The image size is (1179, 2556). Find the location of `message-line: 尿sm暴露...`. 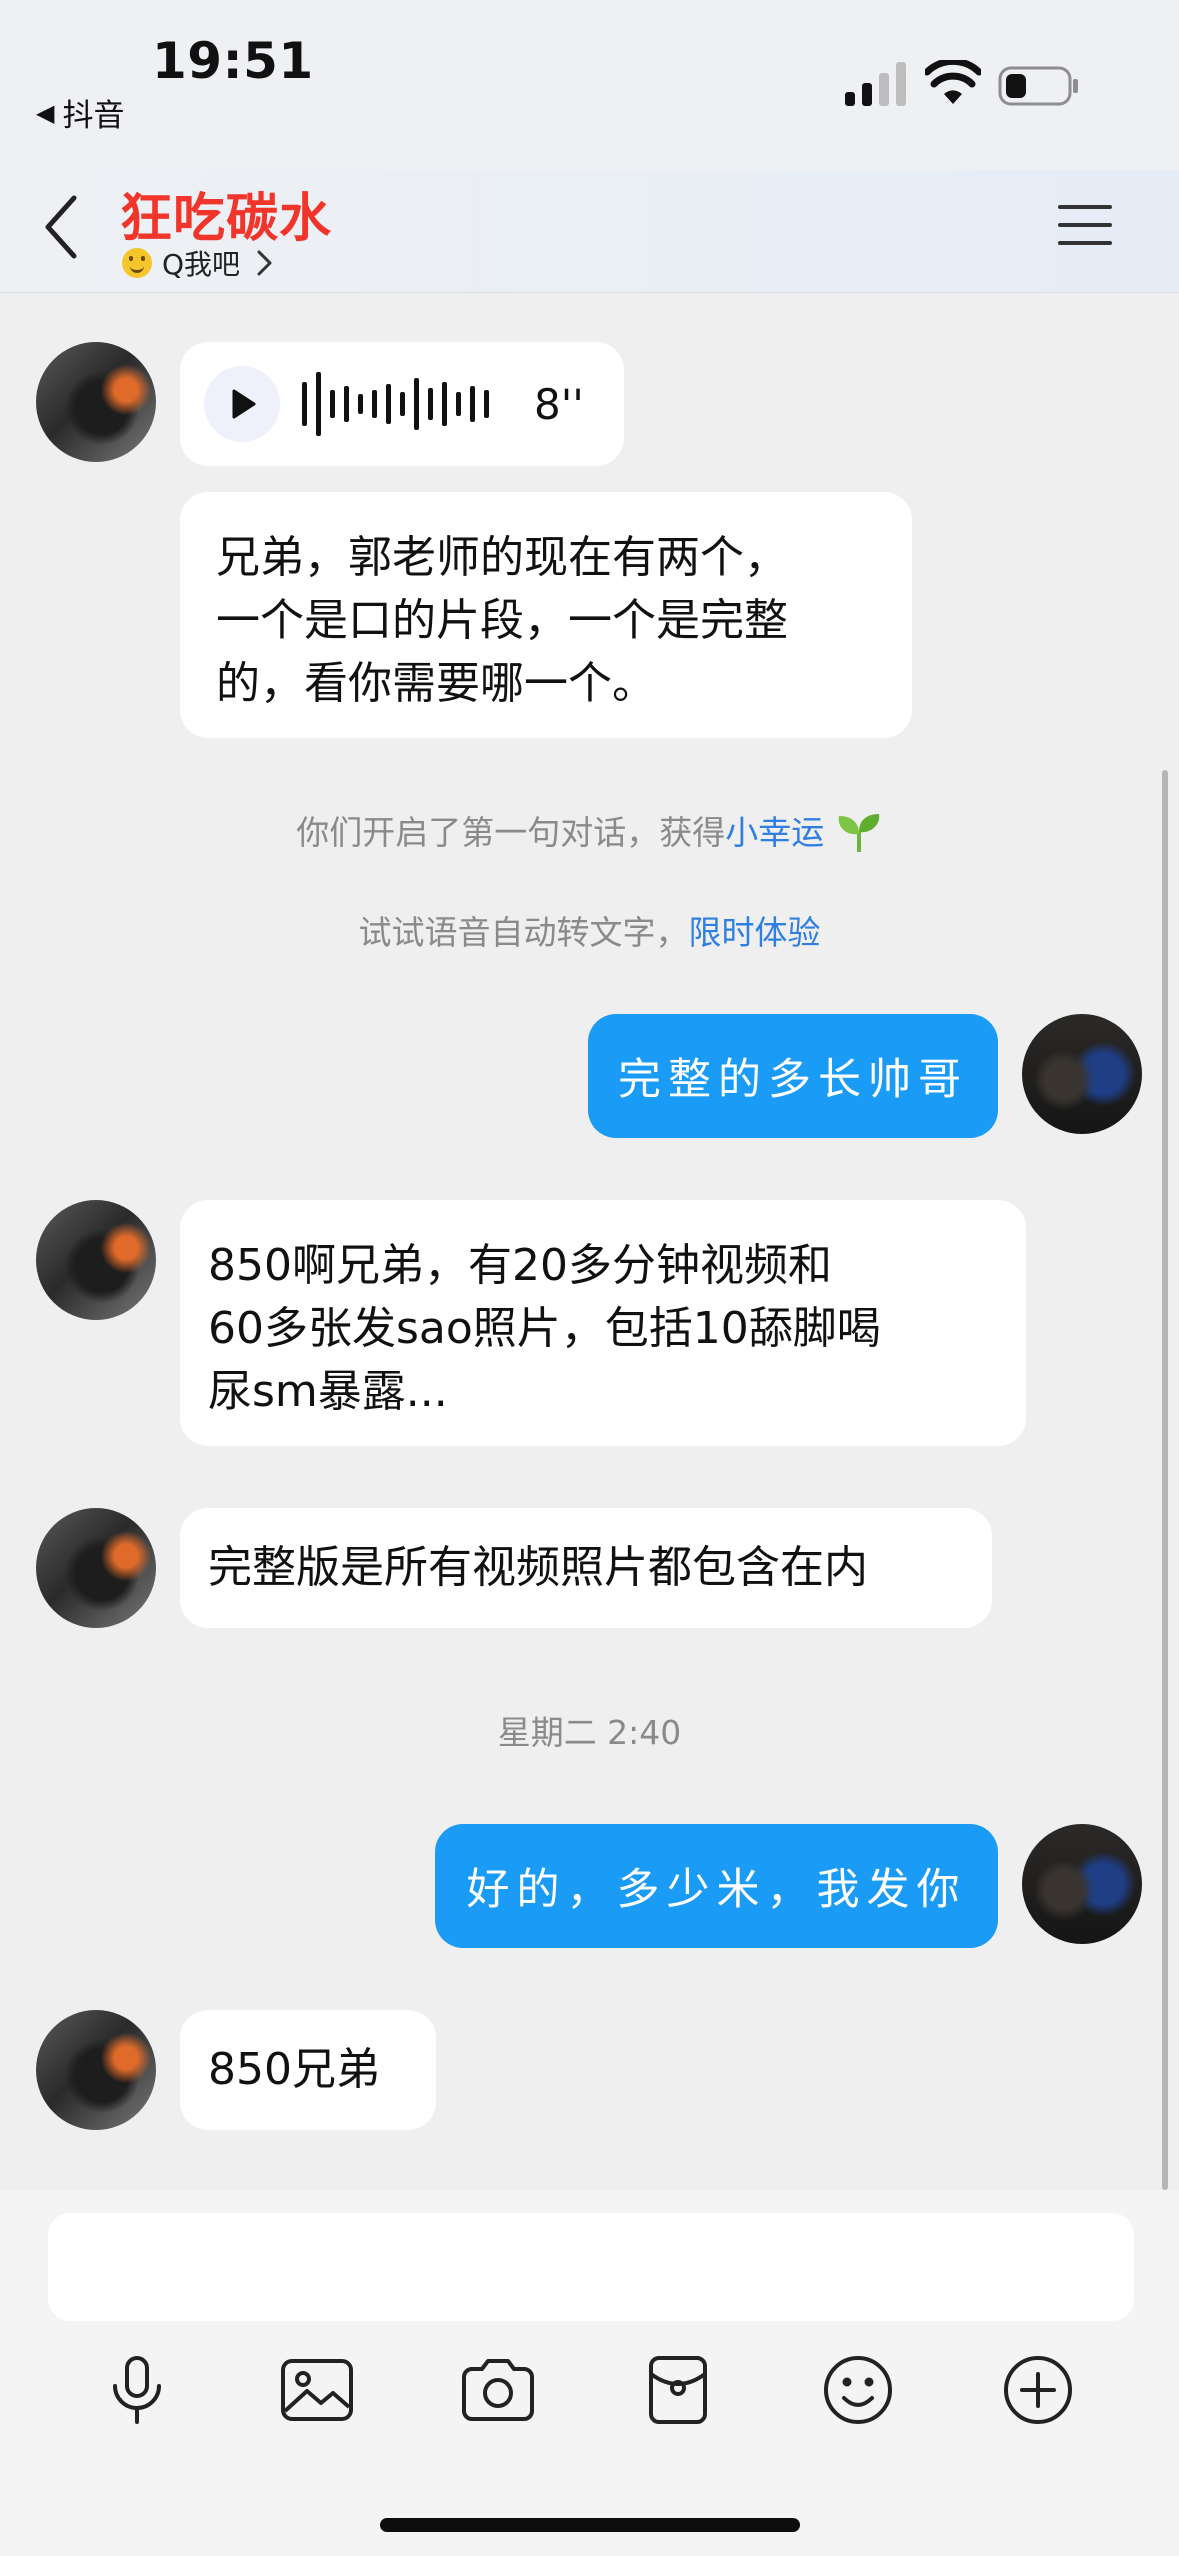

message-line: 尿sm暴露... is located at coordinates (328, 1391).